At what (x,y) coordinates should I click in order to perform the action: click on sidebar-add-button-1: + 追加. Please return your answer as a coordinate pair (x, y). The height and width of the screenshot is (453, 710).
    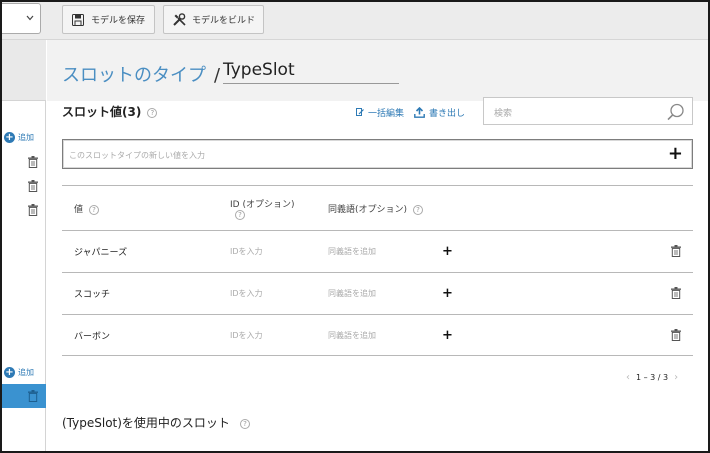
    Looking at the image, I should click on (19, 137).